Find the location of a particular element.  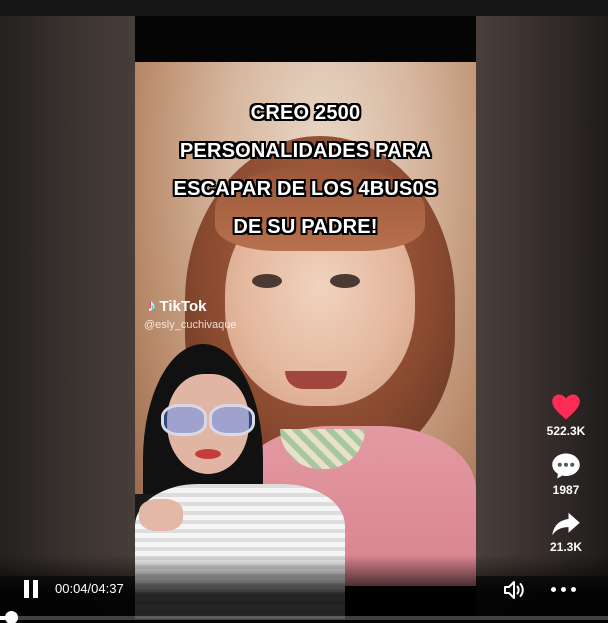

like-count: 522.3K is located at coordinates (566, 431).